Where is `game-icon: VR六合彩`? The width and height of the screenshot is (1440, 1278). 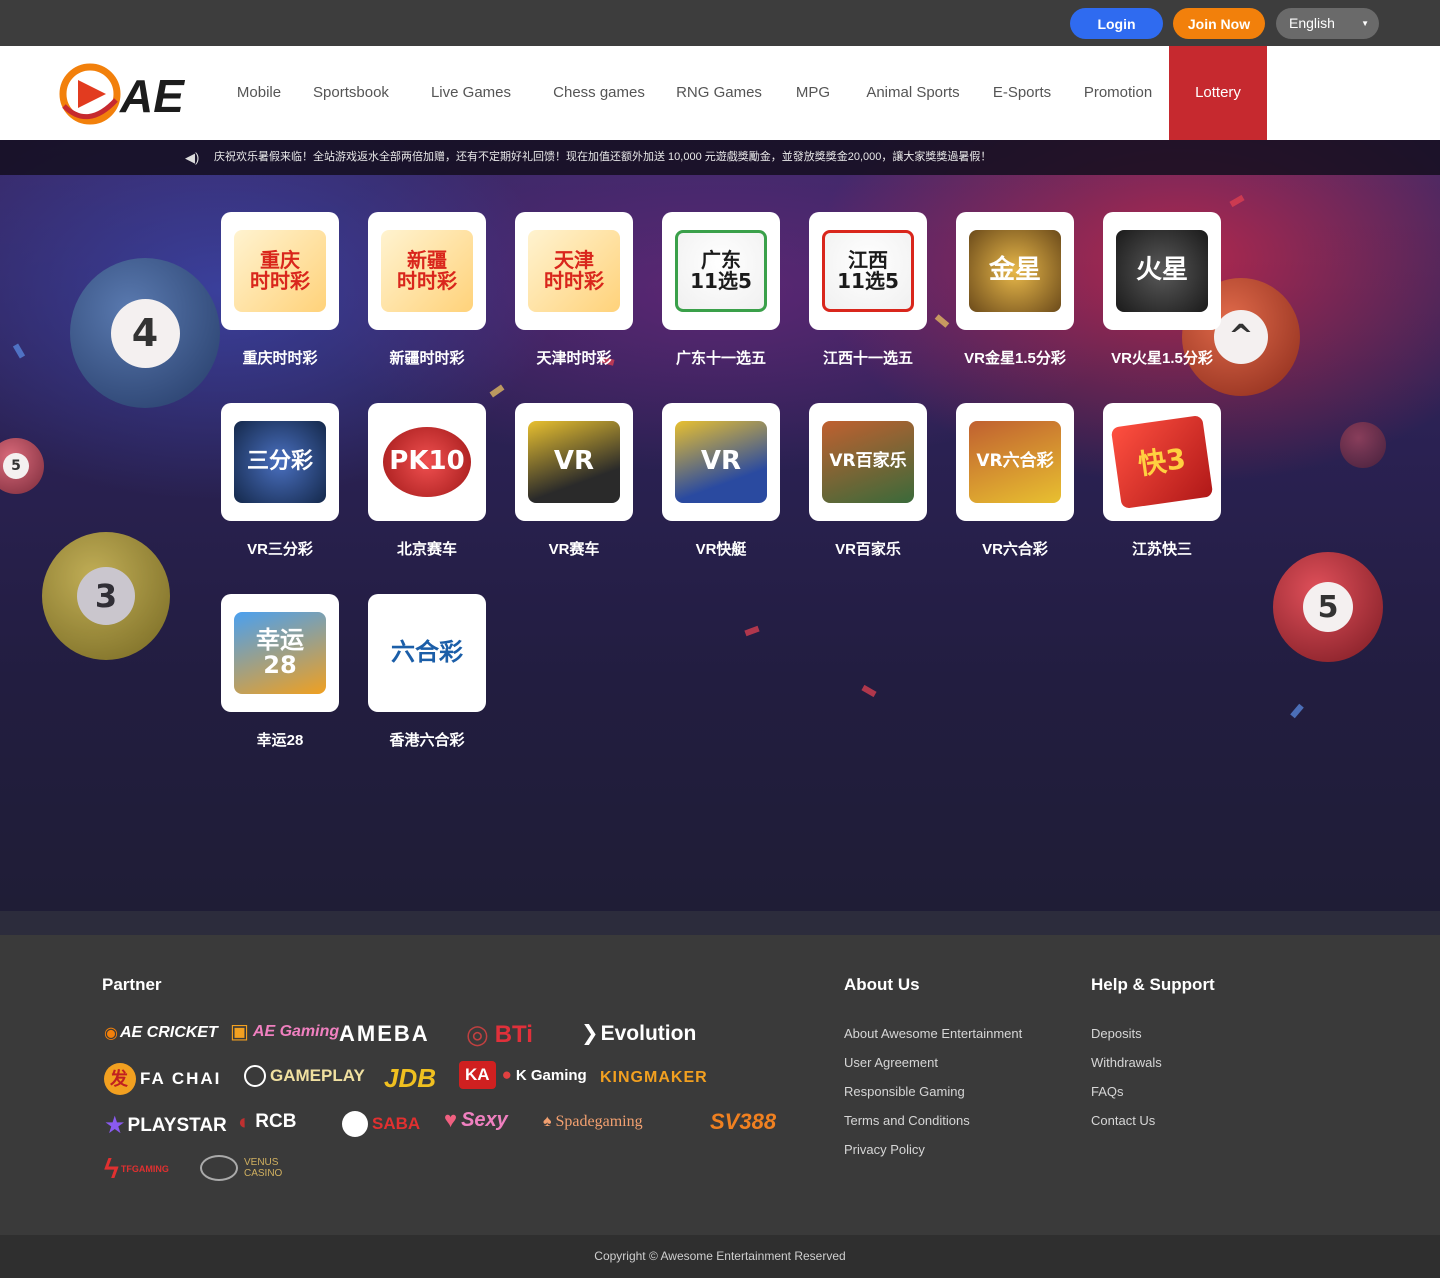 game-icon: VR六合彩 is located at coordinates (1015, 462).